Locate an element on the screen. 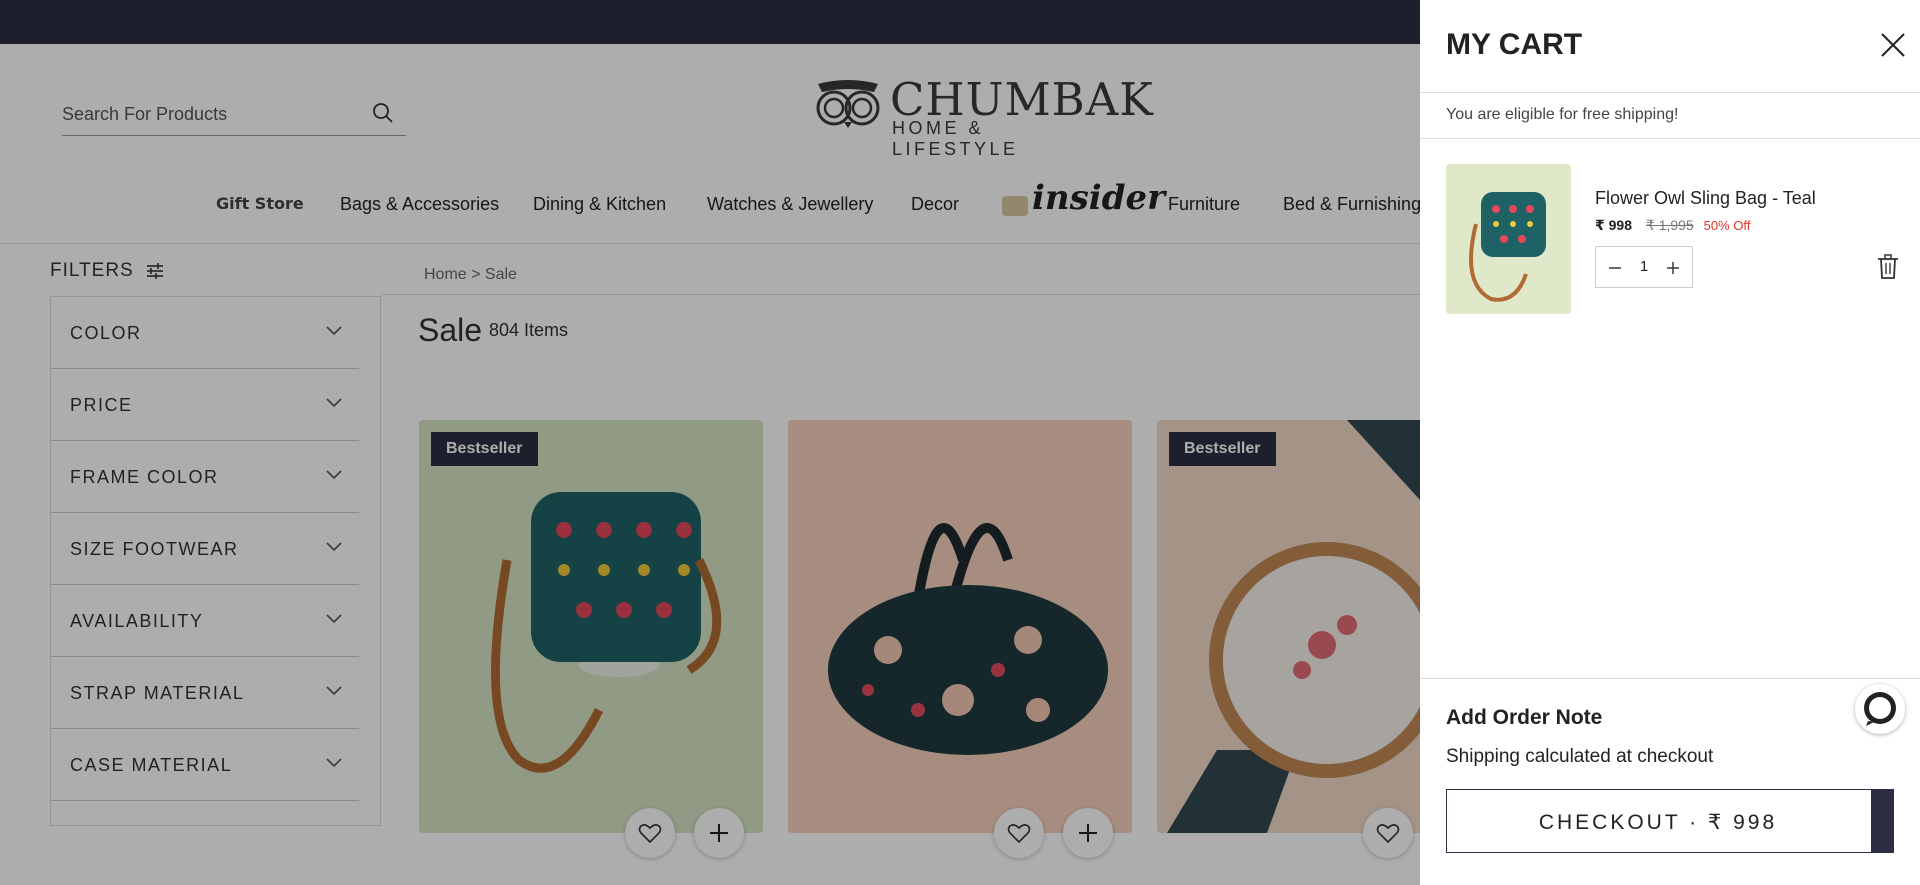 The image size is (1920, 885). chat-bubble-icon is located at coordinates (1880, 709).